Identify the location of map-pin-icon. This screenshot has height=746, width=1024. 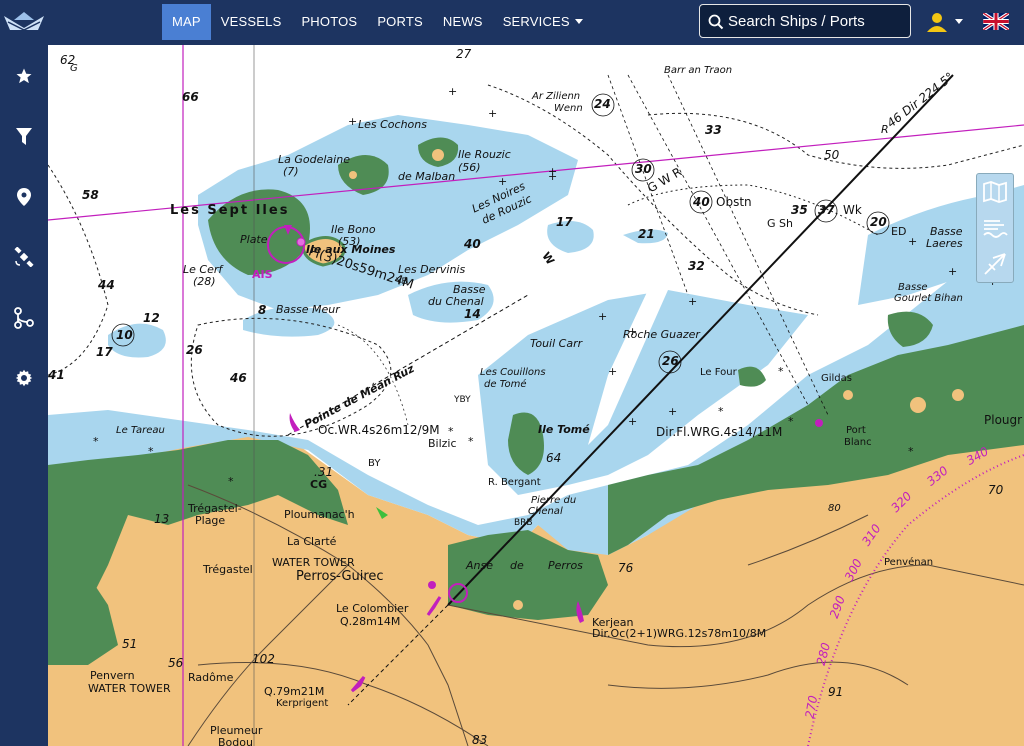
(24, 197).